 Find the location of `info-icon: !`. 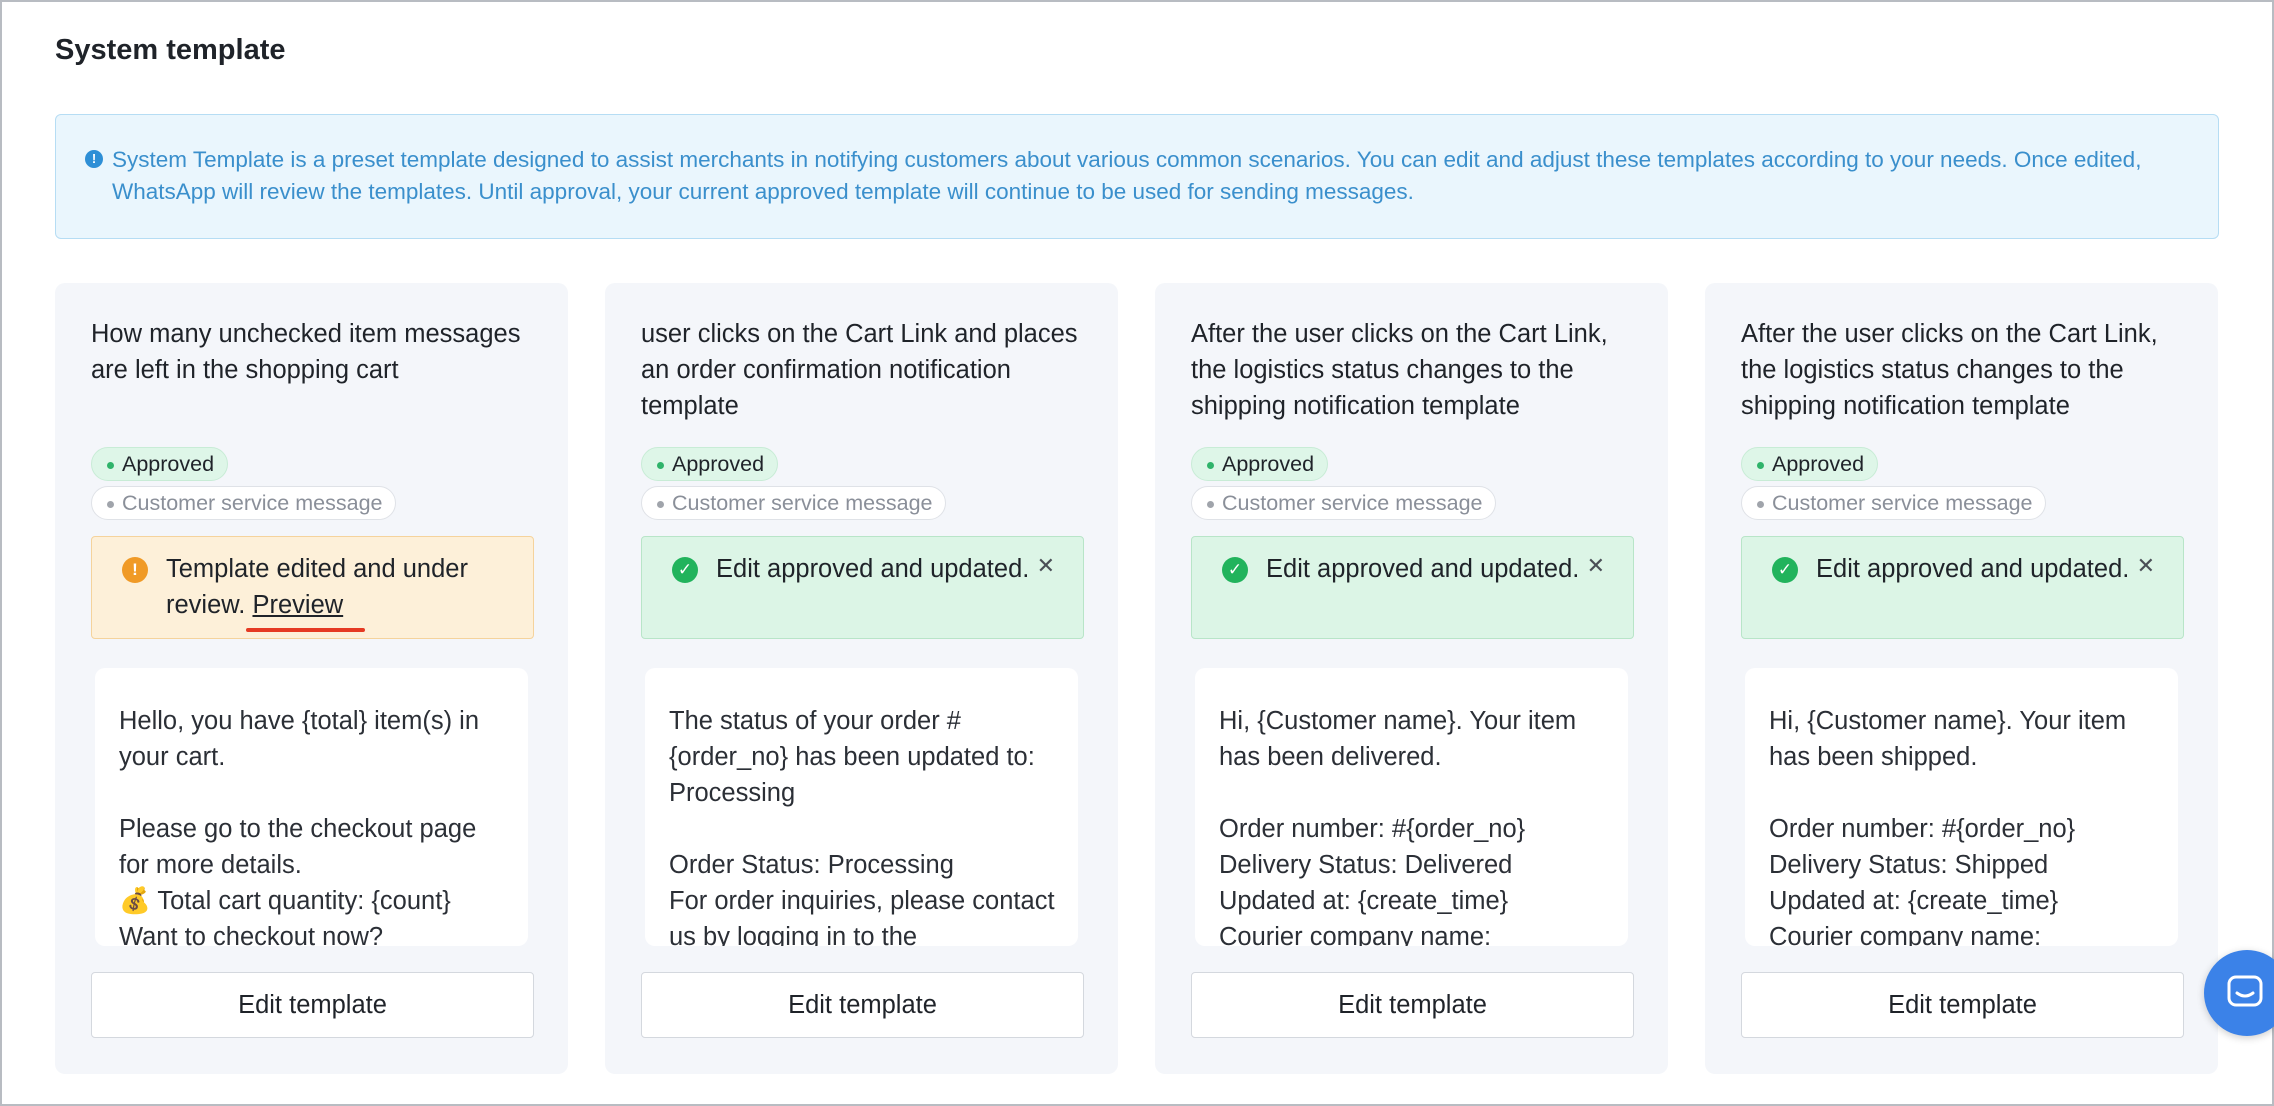

info-icon: ! is located at coordinates (94, 159).